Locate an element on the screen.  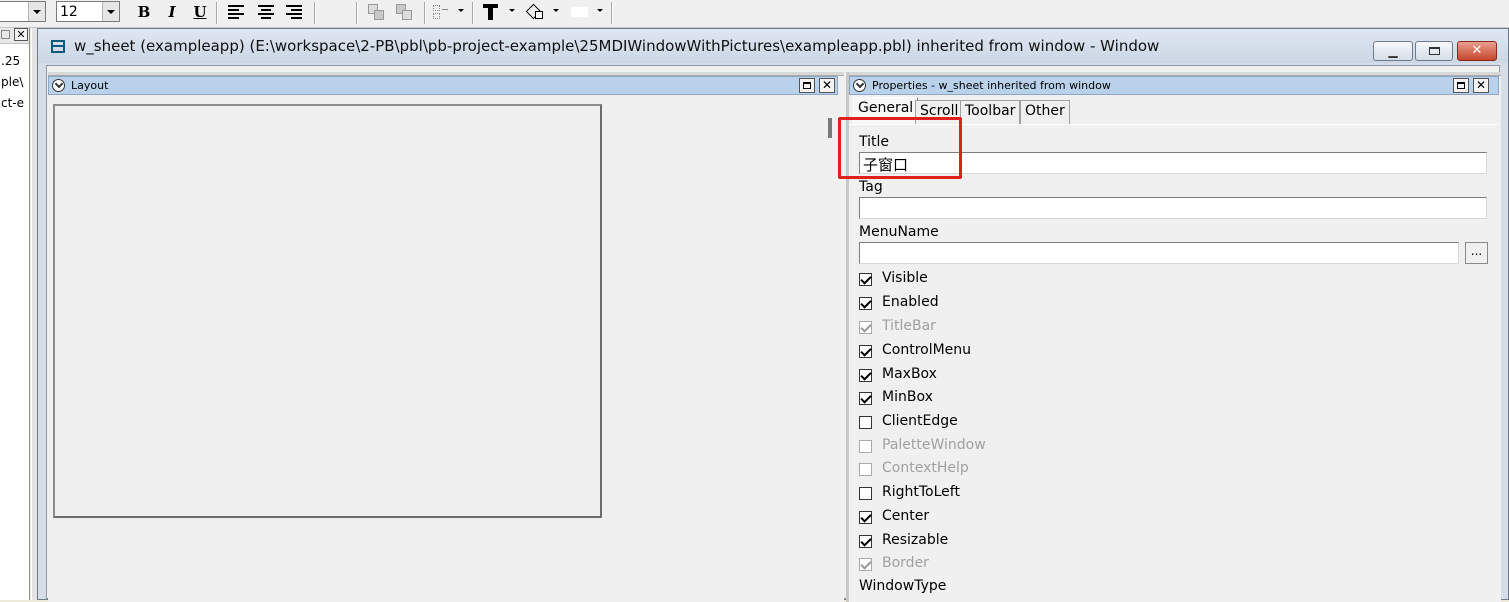
checkbox-label: Visible is located at coordinates (905, 278).